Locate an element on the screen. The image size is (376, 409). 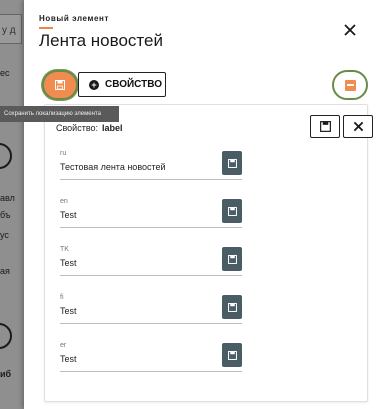
property-label-prefix: Свойство: is located at coordinates (77, 128).